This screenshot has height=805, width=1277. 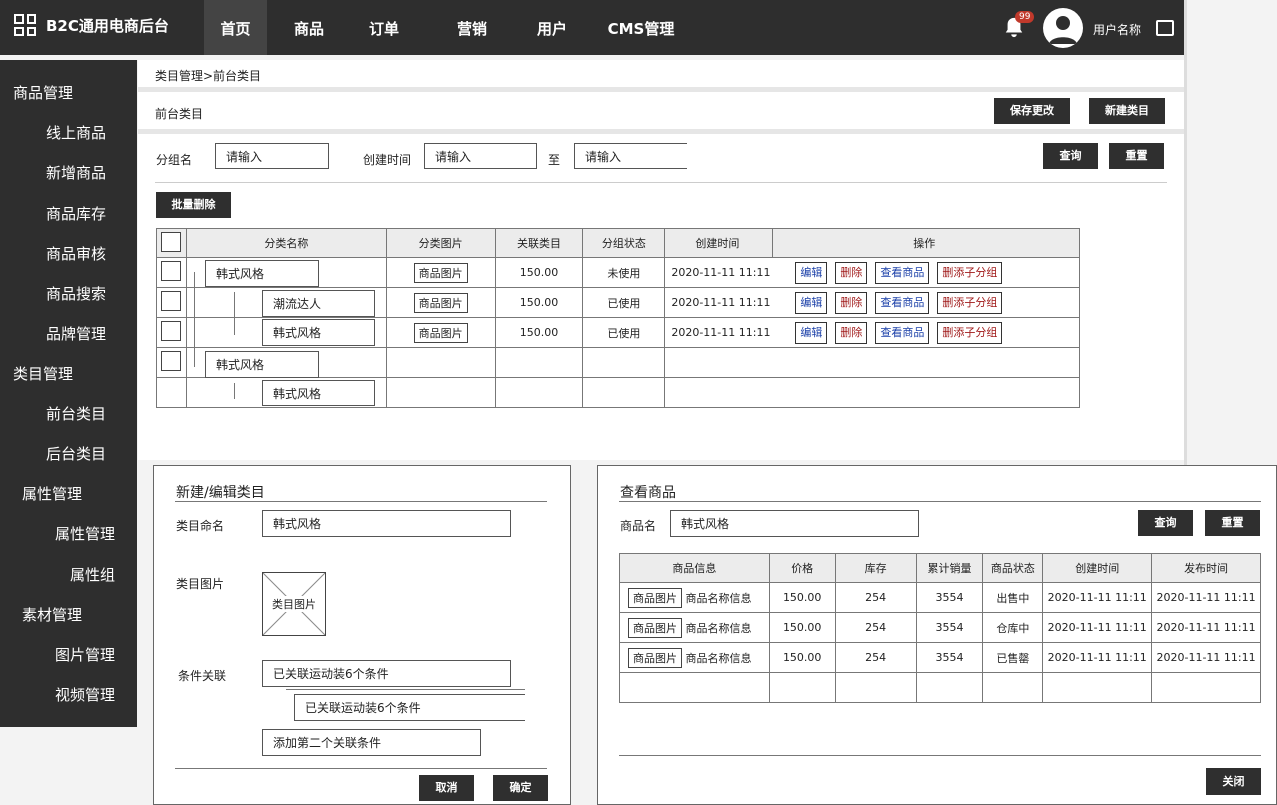 What do you see at coordinates (76, 413) in the screenshot?
I see `sidebar-item-front-category: 前台类目` at bounding box center [76, 413].